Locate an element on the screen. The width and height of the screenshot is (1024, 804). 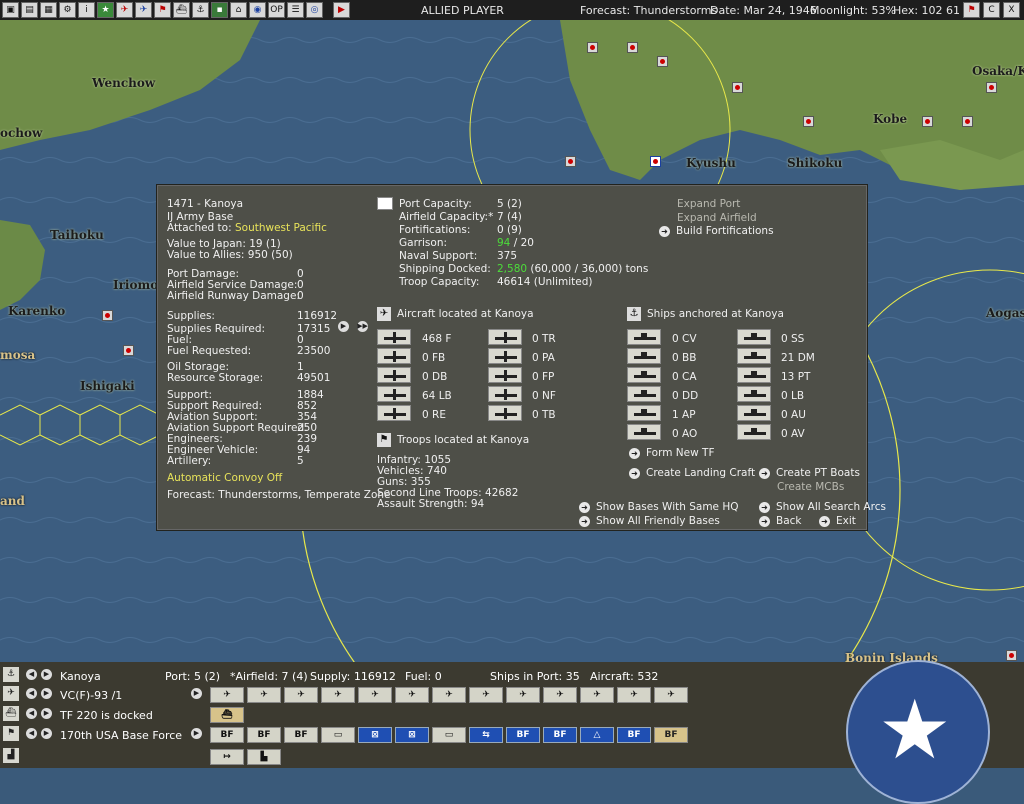
document-icon: ▤ is located at coordinates (29, 10).